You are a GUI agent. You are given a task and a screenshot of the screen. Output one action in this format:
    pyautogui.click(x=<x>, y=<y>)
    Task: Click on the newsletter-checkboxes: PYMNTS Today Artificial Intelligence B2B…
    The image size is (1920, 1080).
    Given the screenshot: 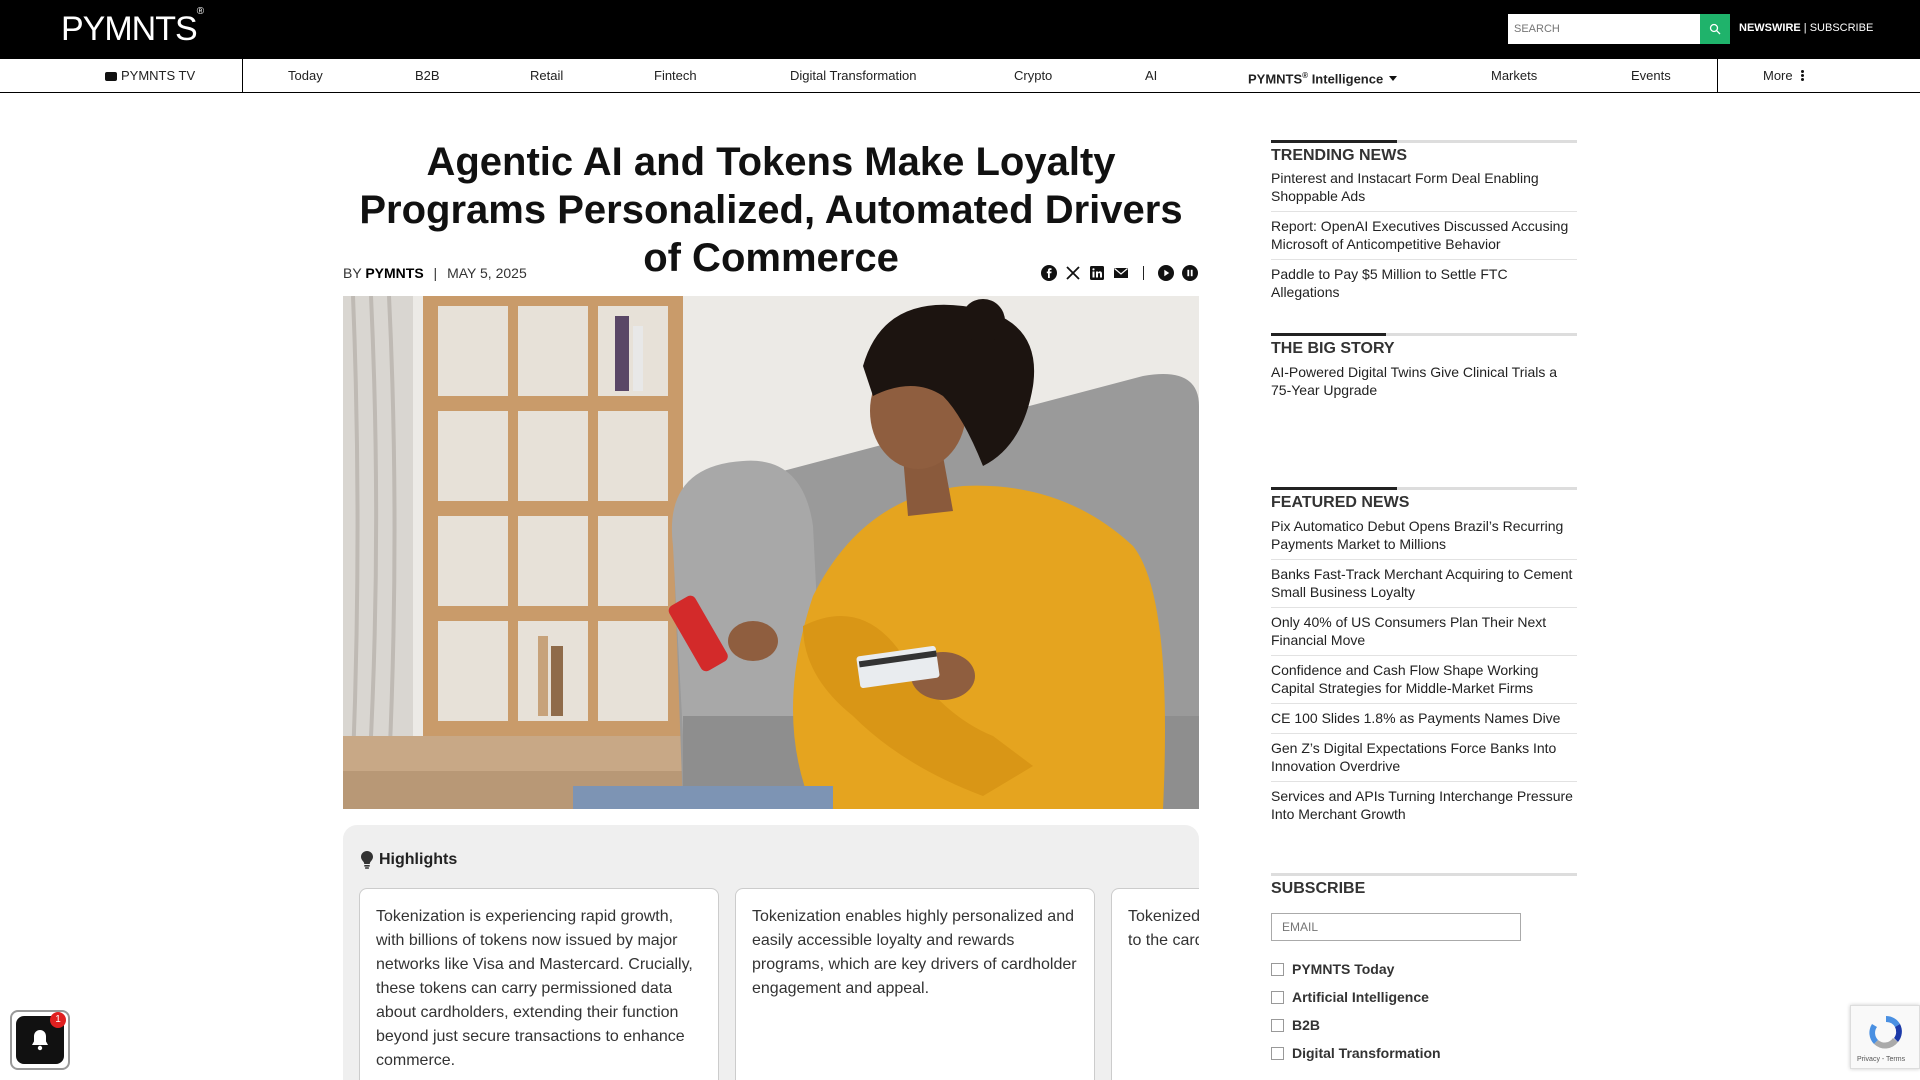 What is the action you would take?
    pyautogui.click(x=1356, y=1011)
    